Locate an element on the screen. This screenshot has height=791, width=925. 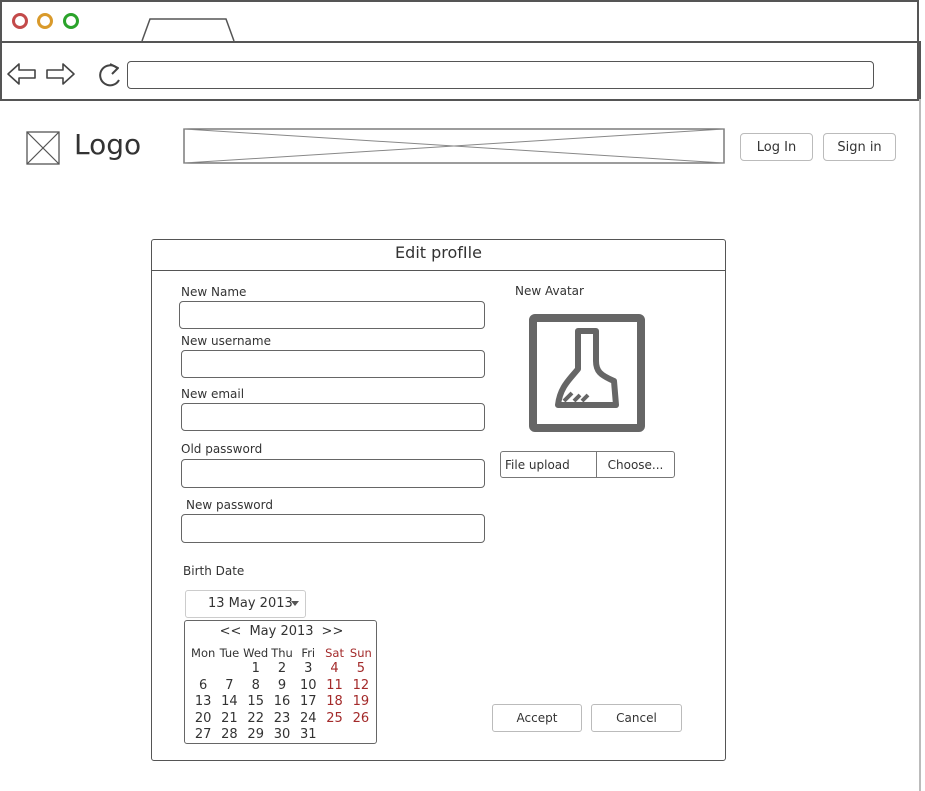
logo-text: Logo is located at coordinates (108, 144).